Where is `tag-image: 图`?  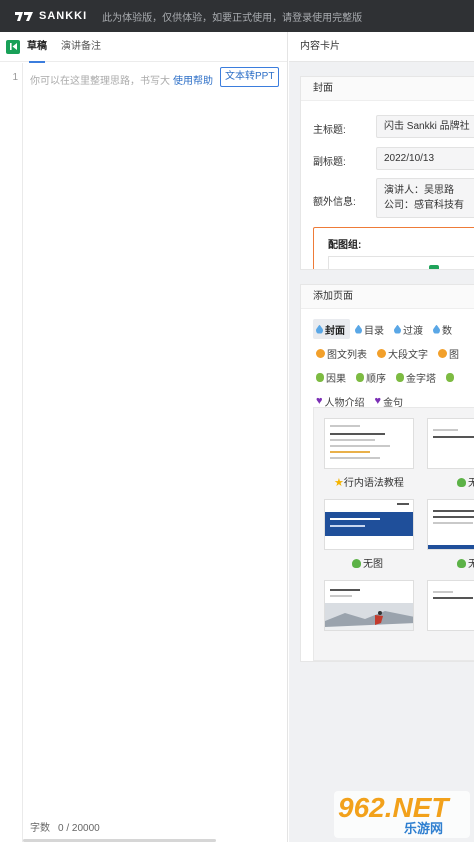 tag-image: 图 is located at coordinates (449, 353).